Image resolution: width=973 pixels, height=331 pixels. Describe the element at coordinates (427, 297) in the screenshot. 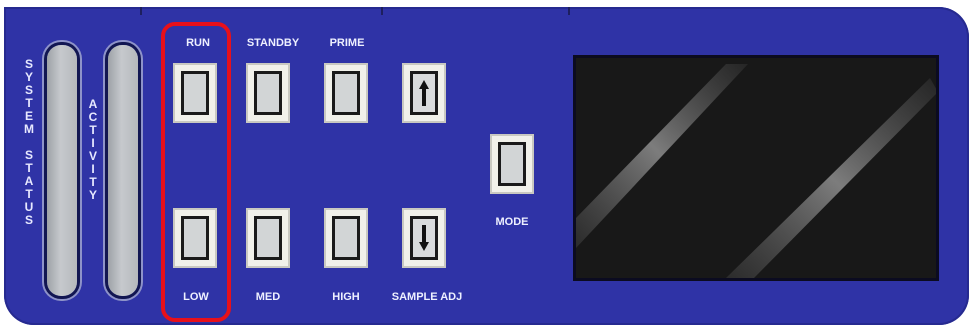

I see `sample-adj-label: SAMPLE ADJ` at that location.